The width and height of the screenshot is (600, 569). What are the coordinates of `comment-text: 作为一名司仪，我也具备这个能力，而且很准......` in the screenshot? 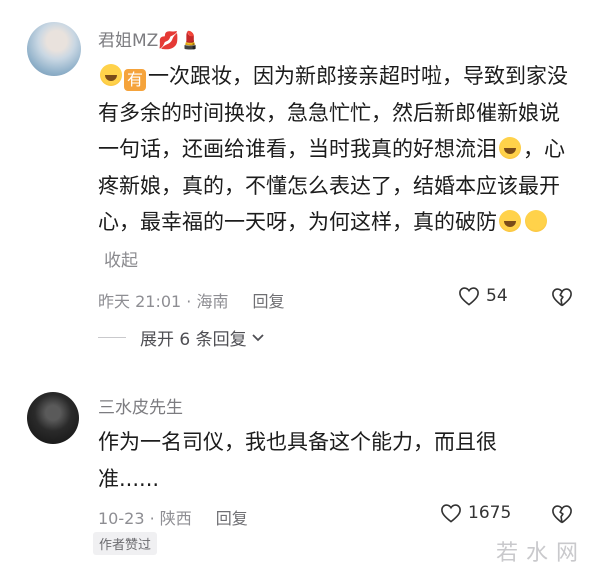 It's located at (297, 460).